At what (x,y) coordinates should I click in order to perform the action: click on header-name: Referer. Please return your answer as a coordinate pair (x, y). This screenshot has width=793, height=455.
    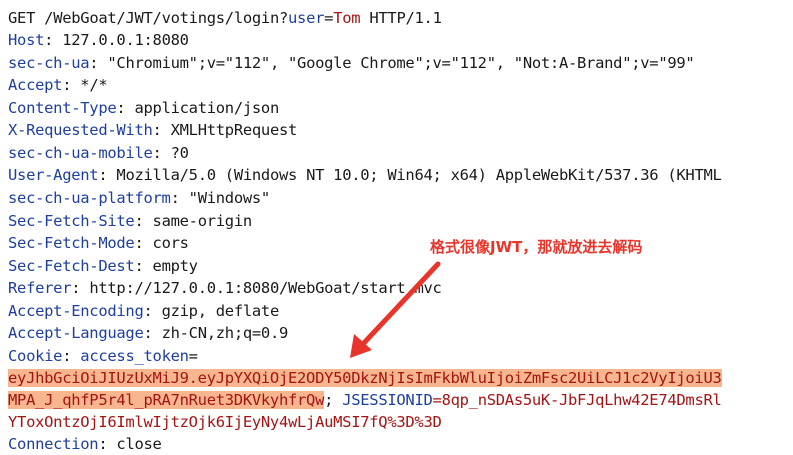
    Looking at the image, I should click on (40, 288).